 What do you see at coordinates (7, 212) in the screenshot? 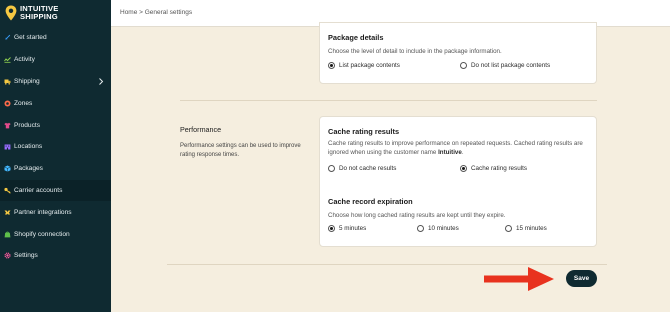
I see `partner-icon` at bounding box center [7, 212].